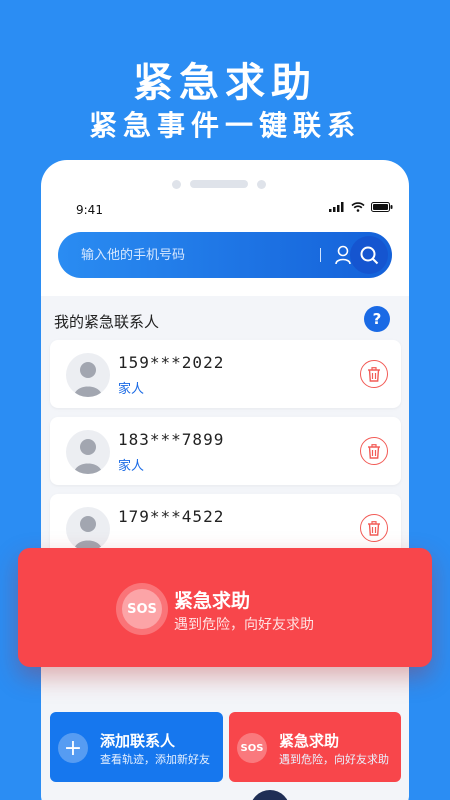 This screenshot has height=800, width=450. Describe the element at coordinates (73, 748) in the screenshot. I see `plus-icon: +` at that location.